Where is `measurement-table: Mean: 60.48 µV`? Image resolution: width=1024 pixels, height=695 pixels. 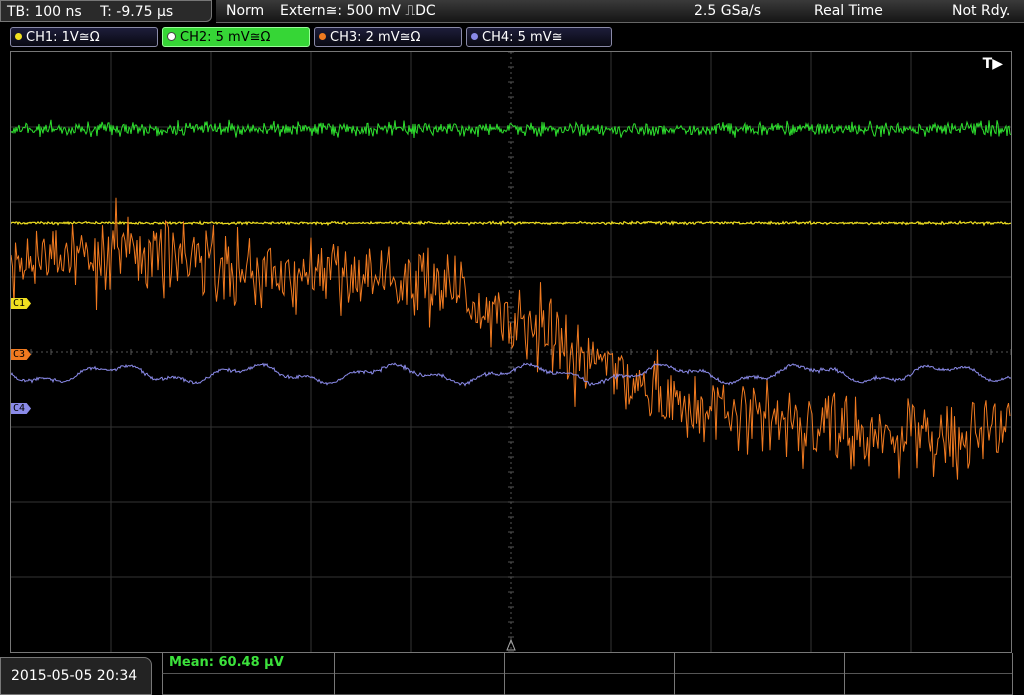
measurement-table: Mean: 60.48 µV is located at coordinates (587, 674).